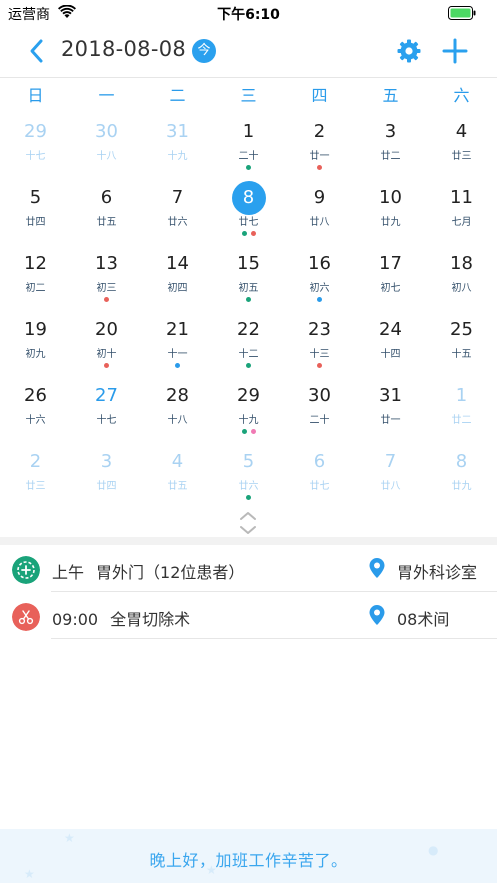  What do you see at coordinates (461, 263) in the screenshot?
I see `day-number: 18` at bounding box center [461, 263].